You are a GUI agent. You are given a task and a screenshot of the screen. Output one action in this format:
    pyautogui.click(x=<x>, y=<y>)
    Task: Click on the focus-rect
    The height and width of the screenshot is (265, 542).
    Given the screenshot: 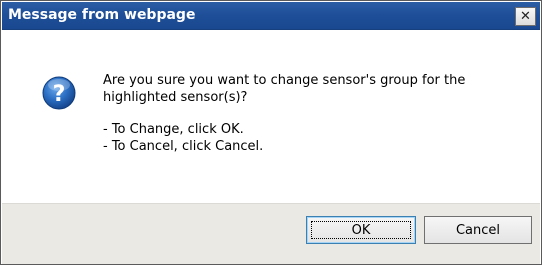 What is the action you would take?
    pyautogui.click(x=361, y=230)
    